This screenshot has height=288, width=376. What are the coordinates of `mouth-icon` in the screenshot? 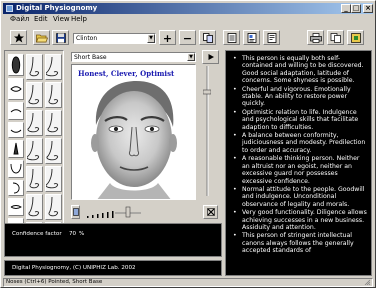 It's located at (16, 131).